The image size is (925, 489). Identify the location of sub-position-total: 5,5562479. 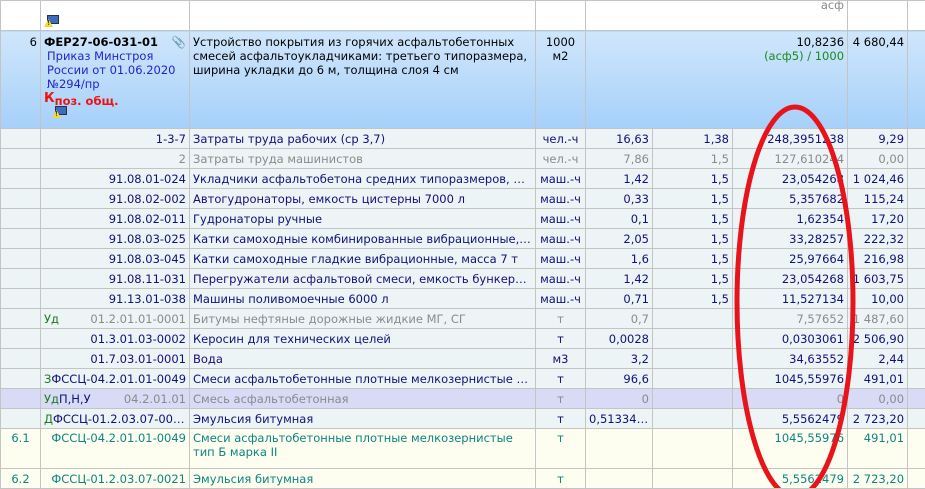
(790, 479).